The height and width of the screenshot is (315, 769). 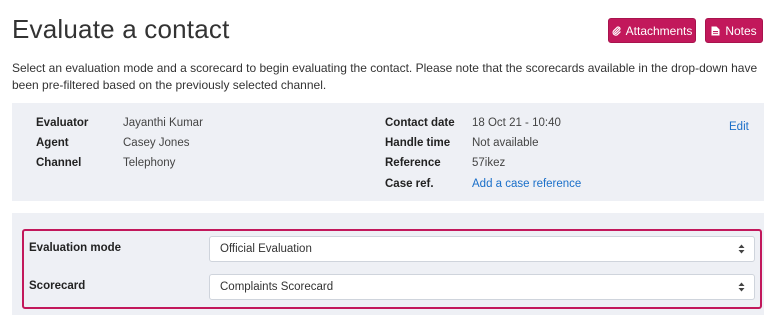 I want to click on scorecard-label: Scorecard, so click(x=57, y=286).